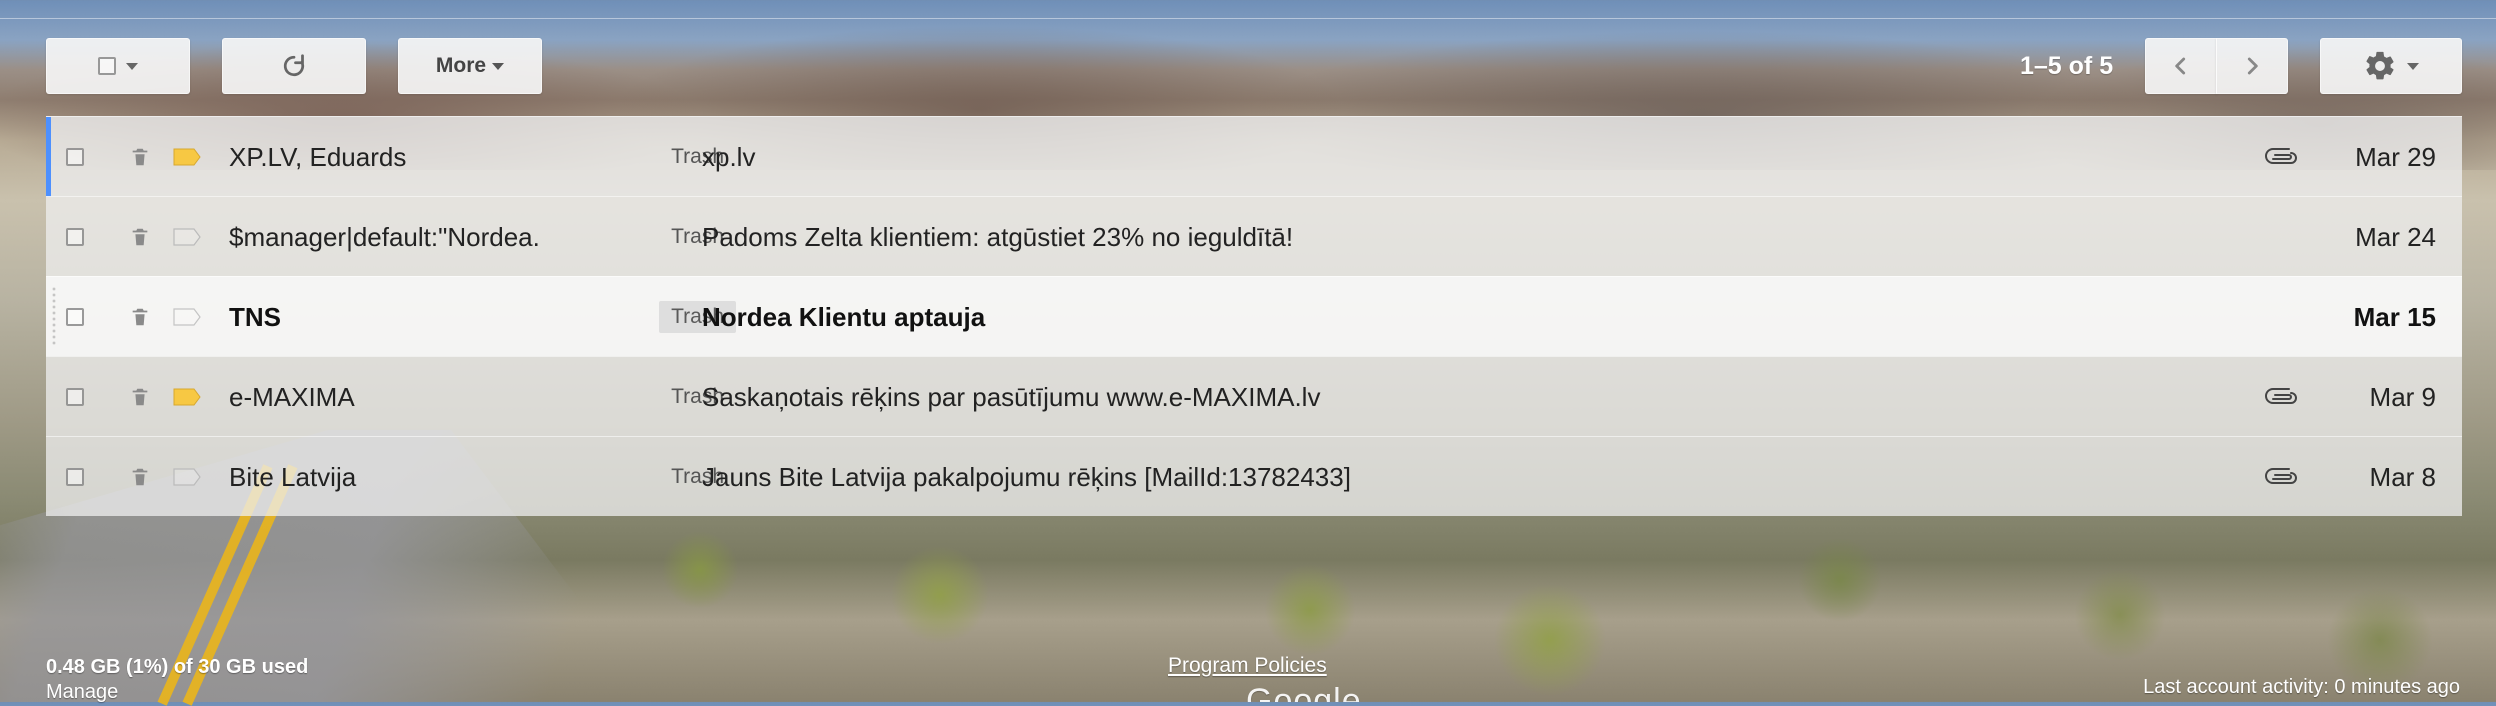  I want to click on toolbar: More 1–5 of 5, so click(1248, 68).